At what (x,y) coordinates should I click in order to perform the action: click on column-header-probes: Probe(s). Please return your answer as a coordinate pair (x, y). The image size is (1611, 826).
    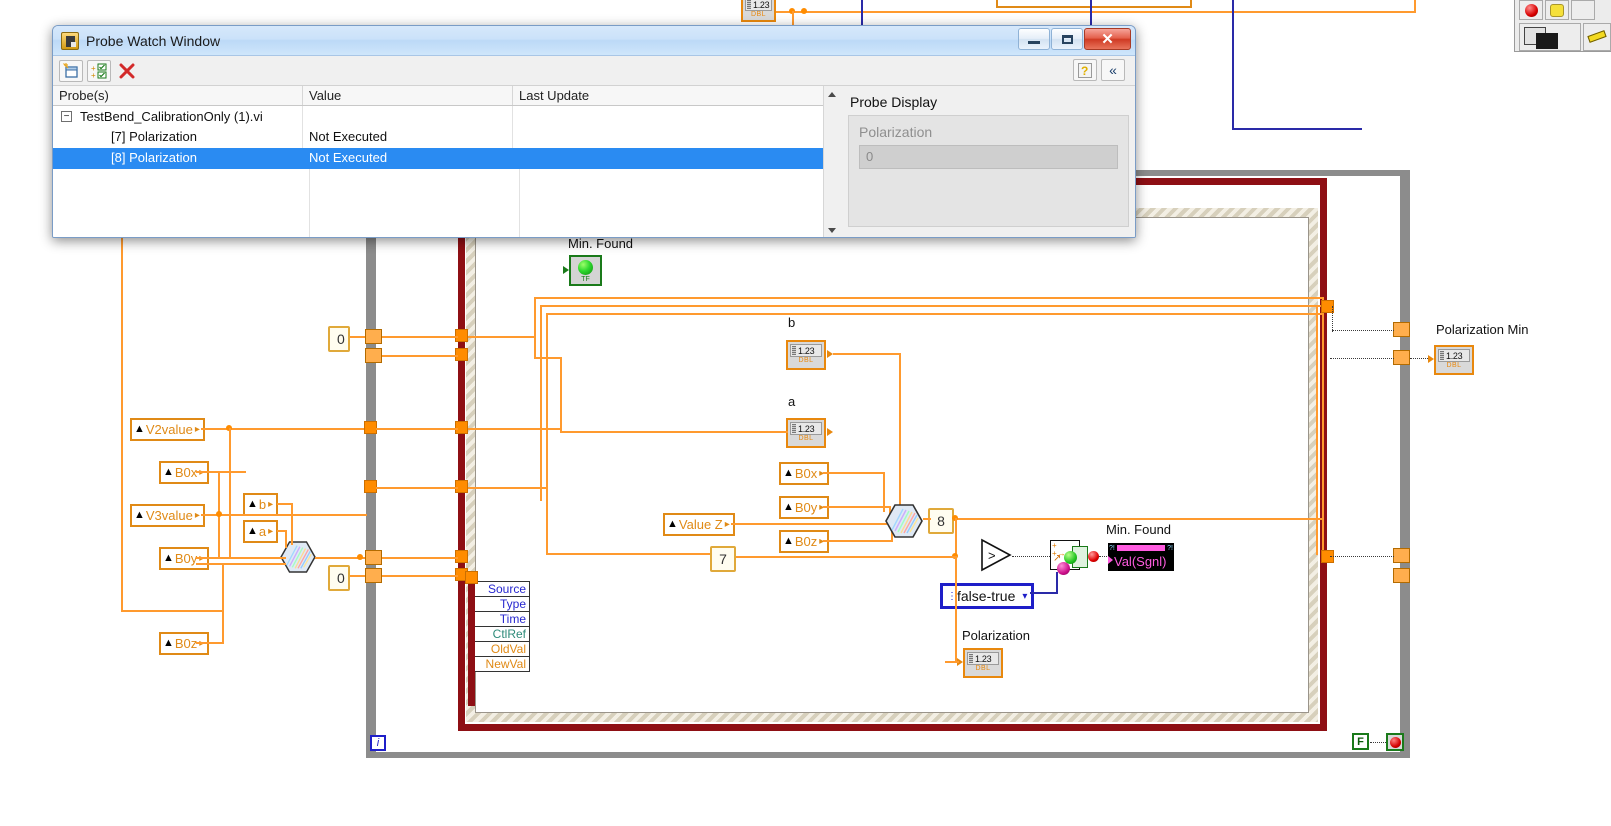
    Looking at the image, I should click on (178, 95).